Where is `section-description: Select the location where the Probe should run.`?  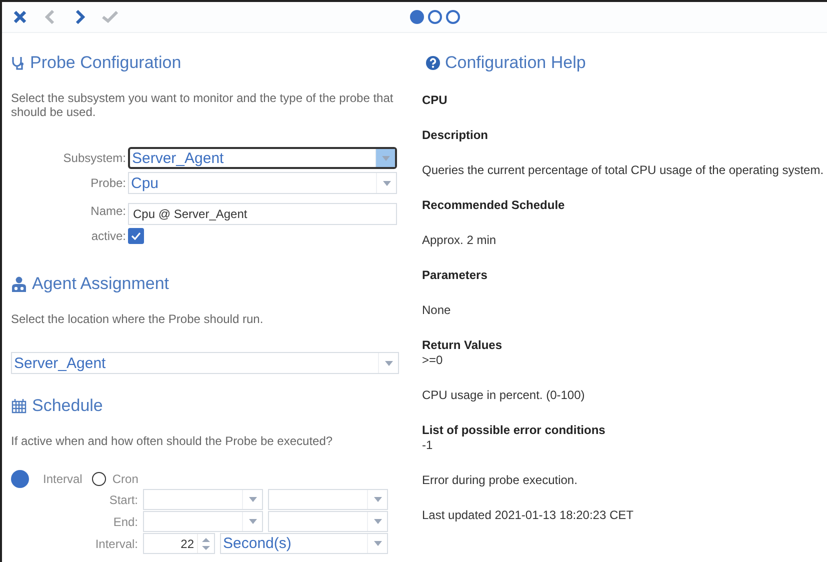 section-description: Select the location where the Probe should run. is located at coordinates (137, 319).